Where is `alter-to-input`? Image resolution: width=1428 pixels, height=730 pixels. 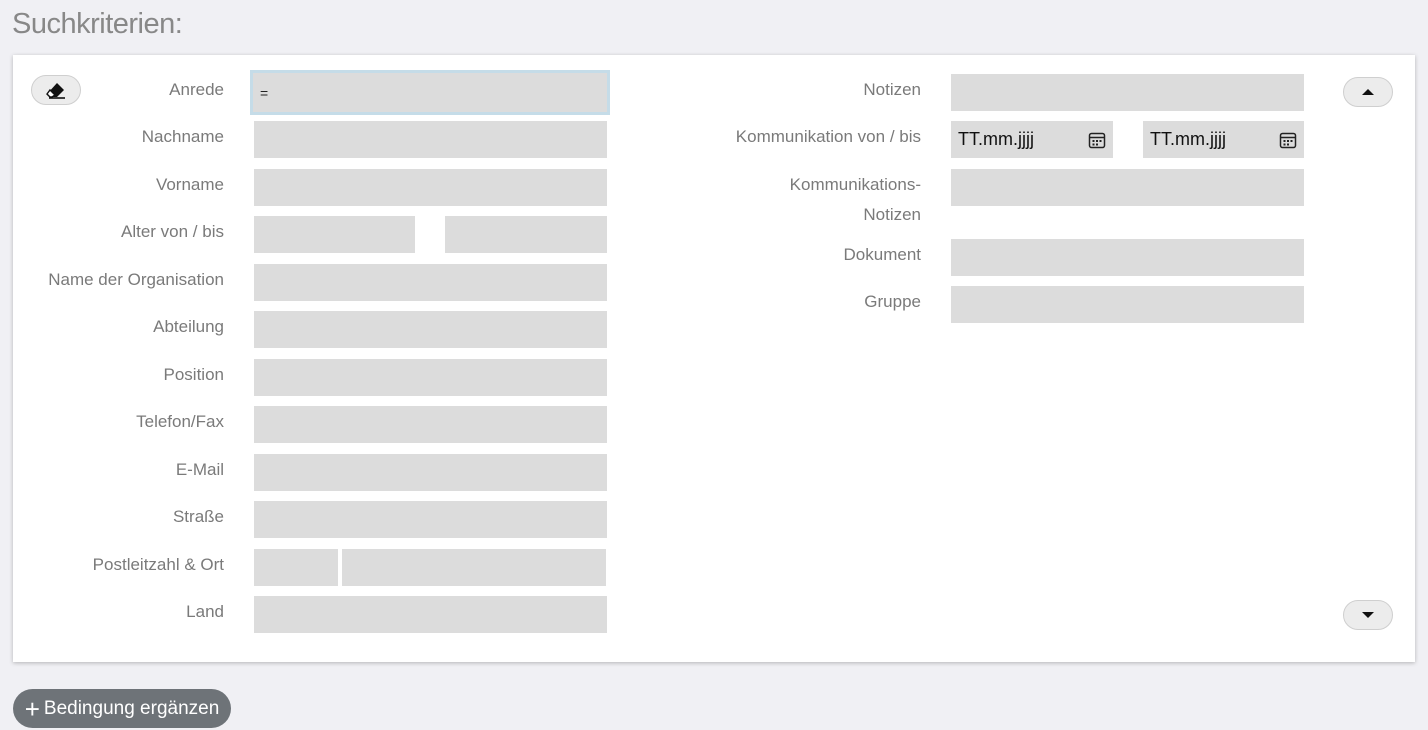 alter-to-input is located at coordinates (526, 234).